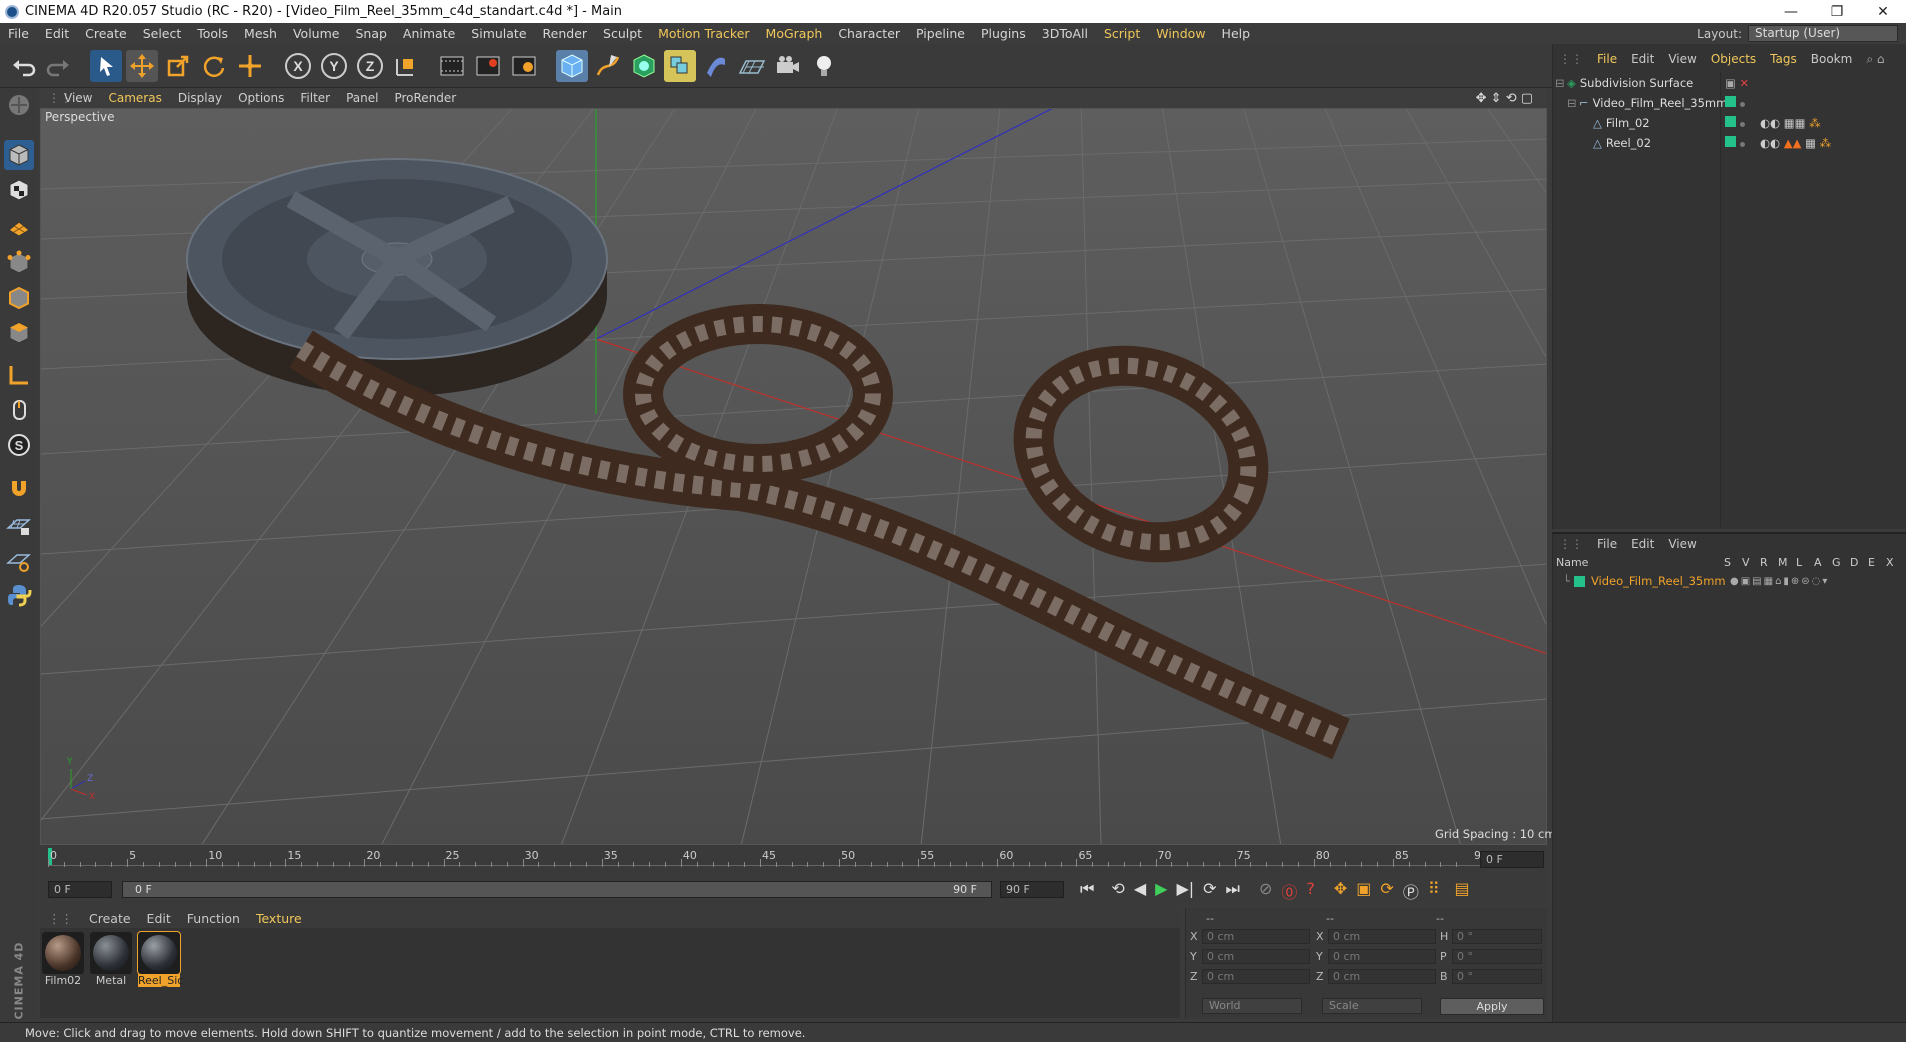 The height and width of the screenshot is (1042, 1906). What do you see at coordinates (425, 98) in the screenshot?
I see `viewport-menu-prorender: ProRender` at bounding box center [425, 98].